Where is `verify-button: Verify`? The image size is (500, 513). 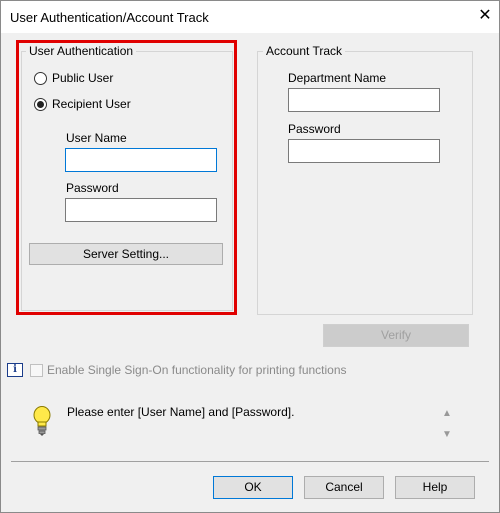
verify-button: Verify is located at coordinates (396, 335).